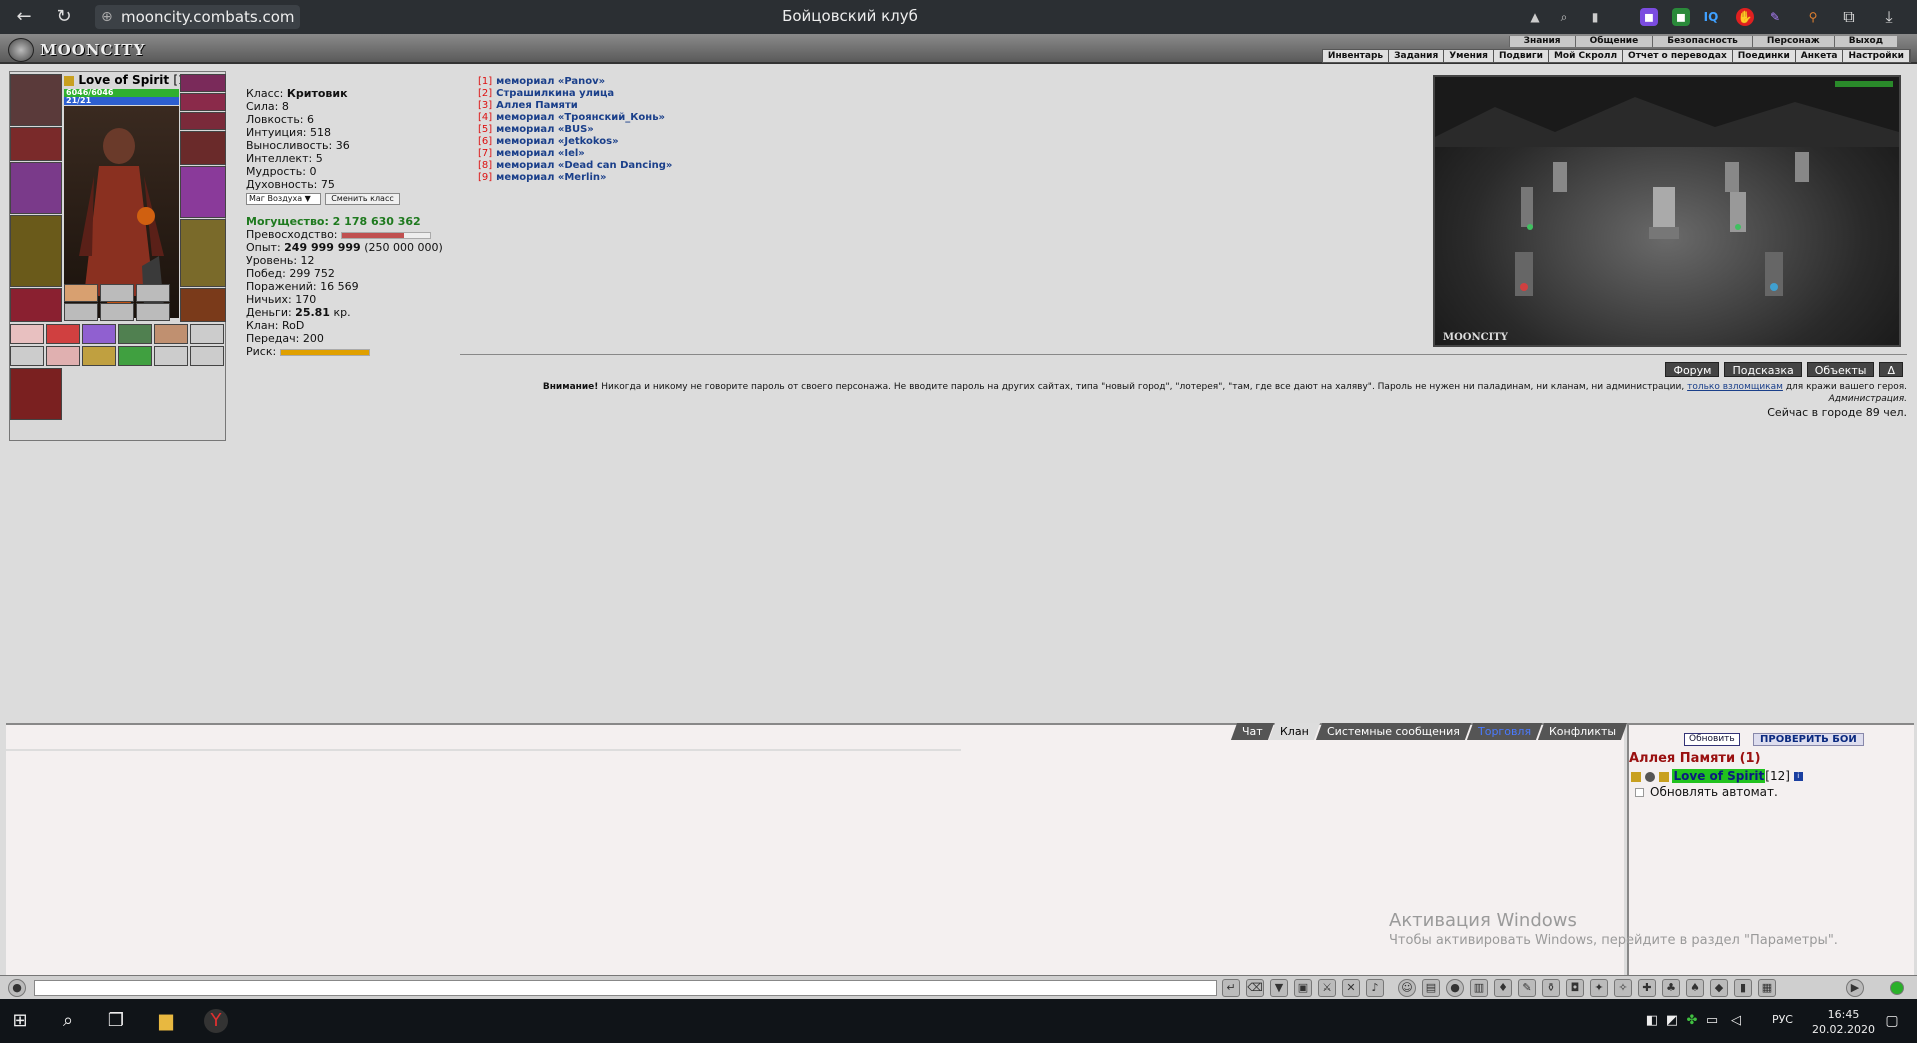 This screenshot has width=1917, height=1043. What do you see at coordinates (1712, 739) in the screenshot?
I see `refresh-button: Обновить` at bounding box center [1712, 739].